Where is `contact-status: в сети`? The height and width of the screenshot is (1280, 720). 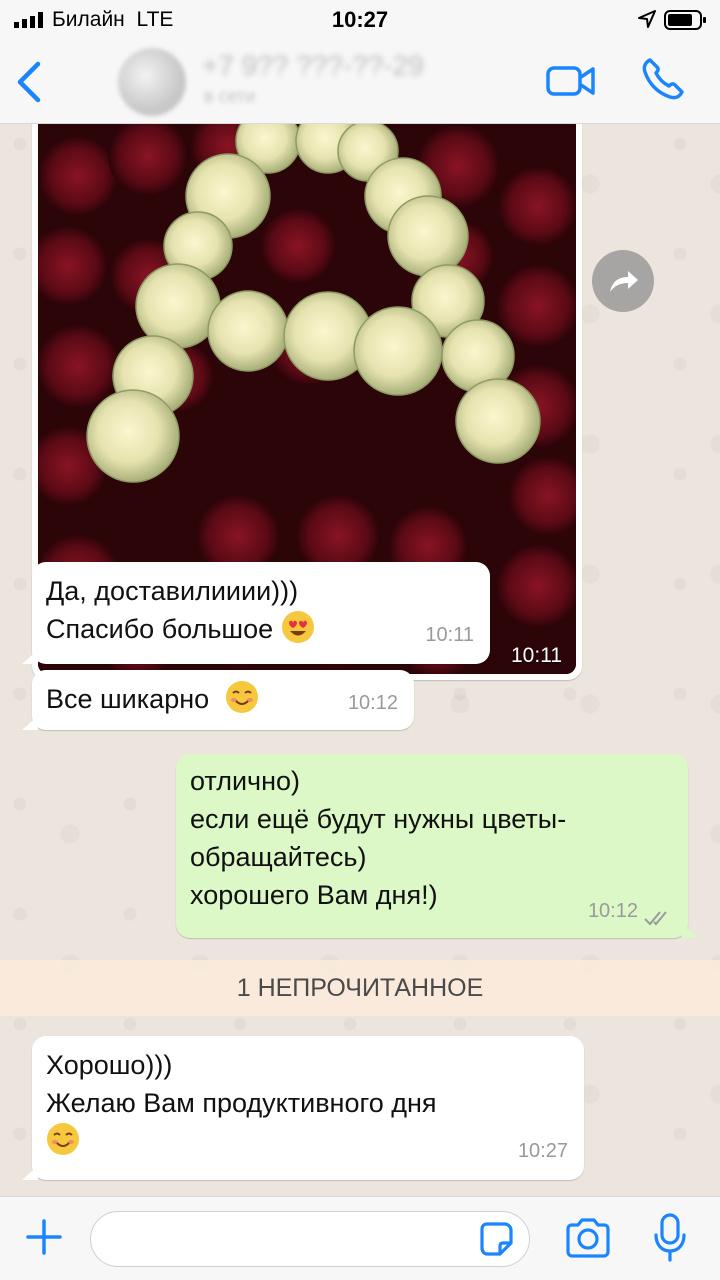
contact-status: в сети is located at coordinates (230, 96).